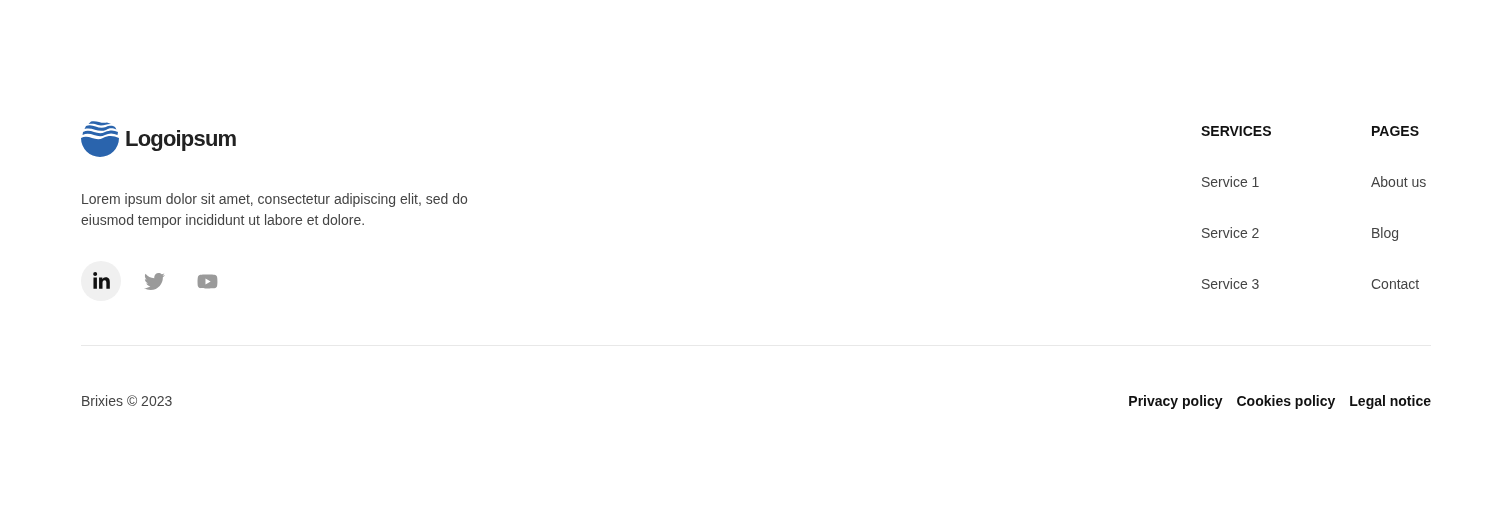 The height and width of the screenshot is (532, 1512). I want to click on footer-link: Service 2, so click(1266, 233).